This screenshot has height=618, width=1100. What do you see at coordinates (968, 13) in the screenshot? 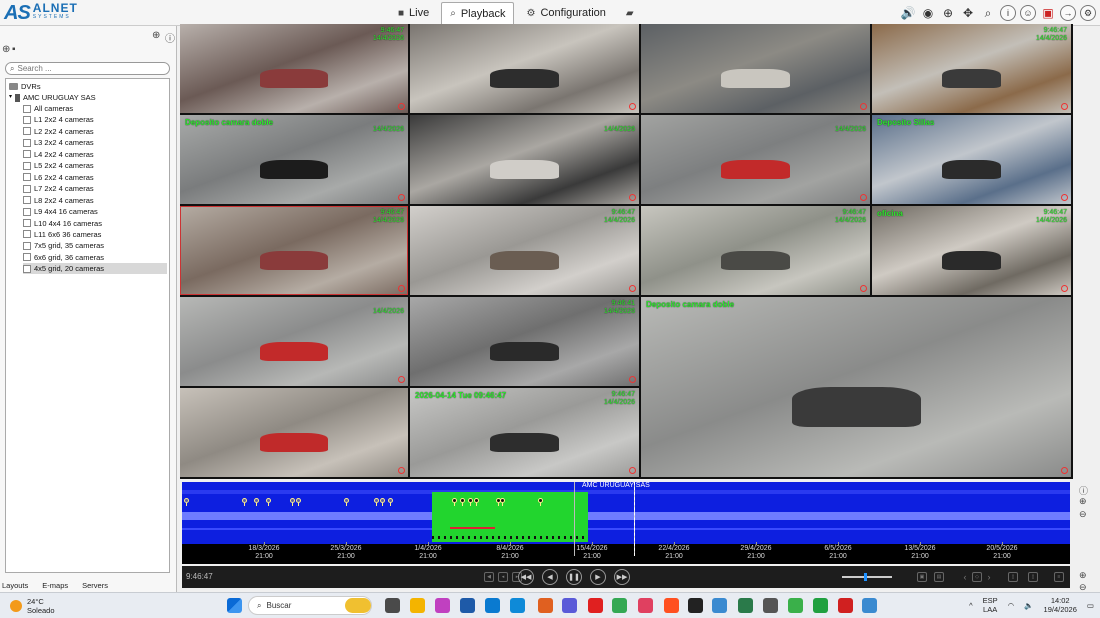
I see `move-icon: ✥` at bounding box center [968, 13].